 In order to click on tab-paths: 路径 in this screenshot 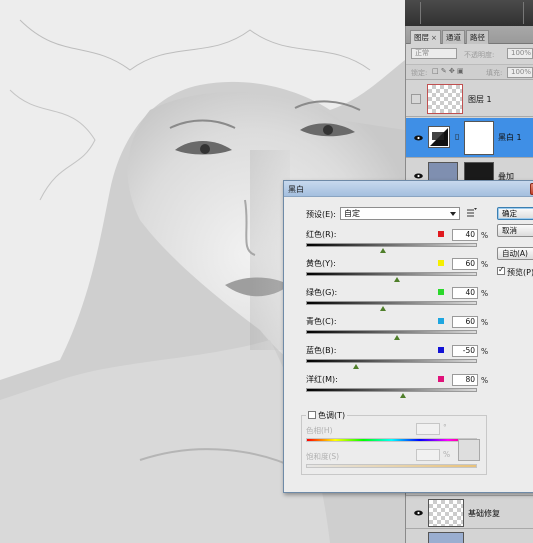, I will do `click(477, 37)`.